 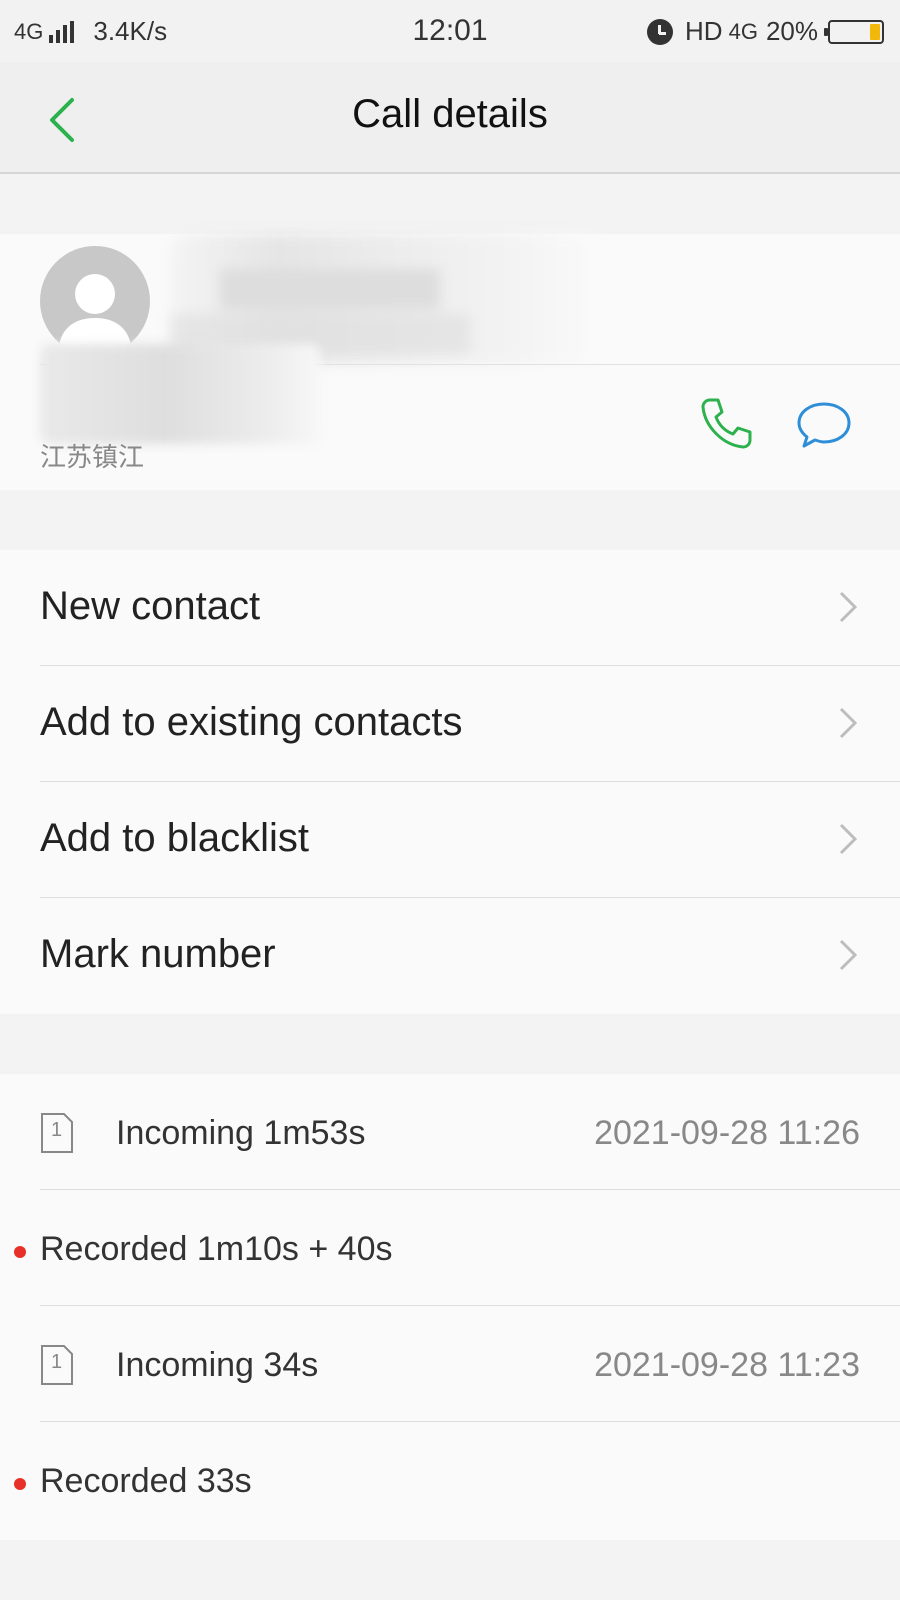 I want to click on person-icon, so click(x=95, y=315).